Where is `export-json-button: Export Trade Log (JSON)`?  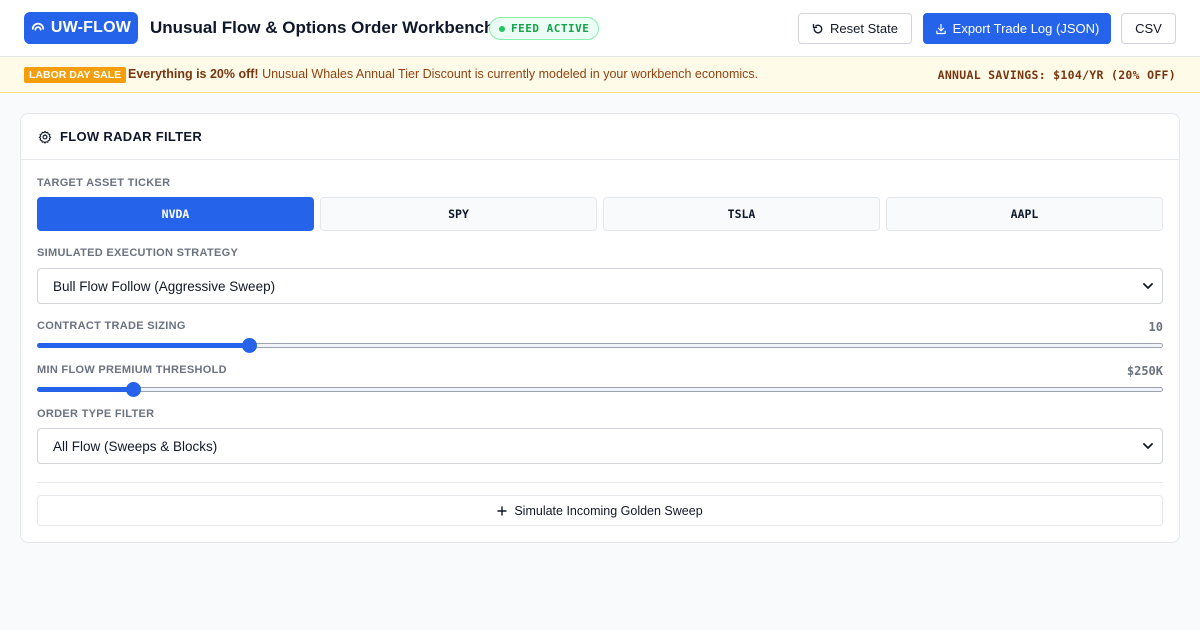
export-json-button: Export Trade Log (JSON) is located at coordinates (1017, 28).